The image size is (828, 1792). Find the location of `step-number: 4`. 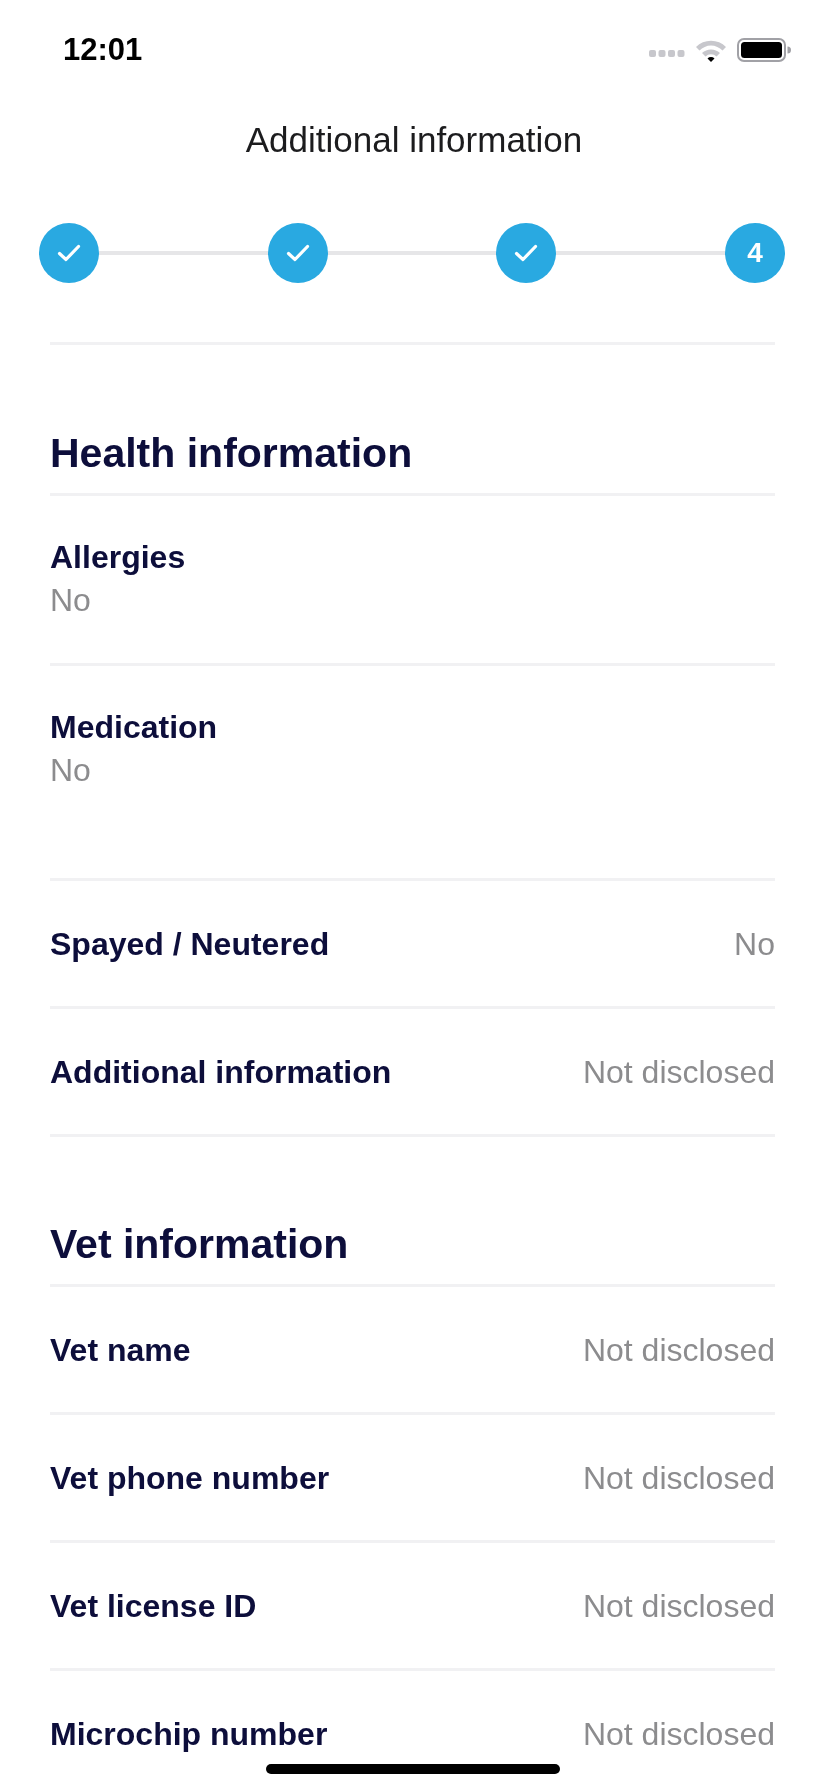

step-number: 4 is located at coordinates (755, 253).